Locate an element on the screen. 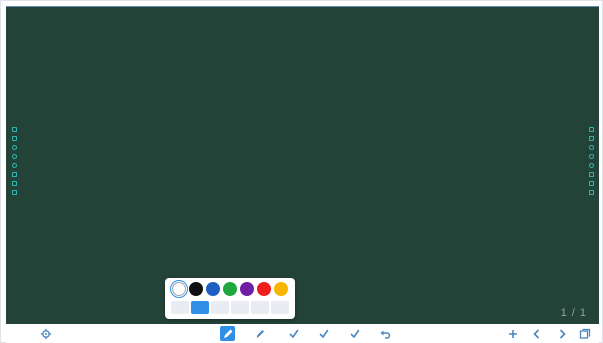 The image size is (603, 343). marker-button is located at coordinates (259, 333).